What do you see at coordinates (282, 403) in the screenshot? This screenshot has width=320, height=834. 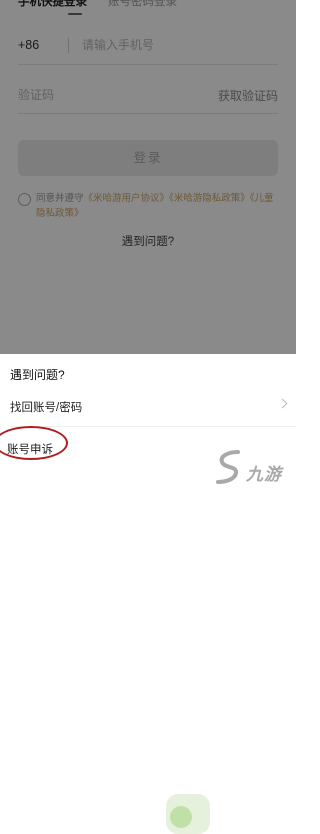 I see `chevron-right-icon` at bounding box center [282, 403].